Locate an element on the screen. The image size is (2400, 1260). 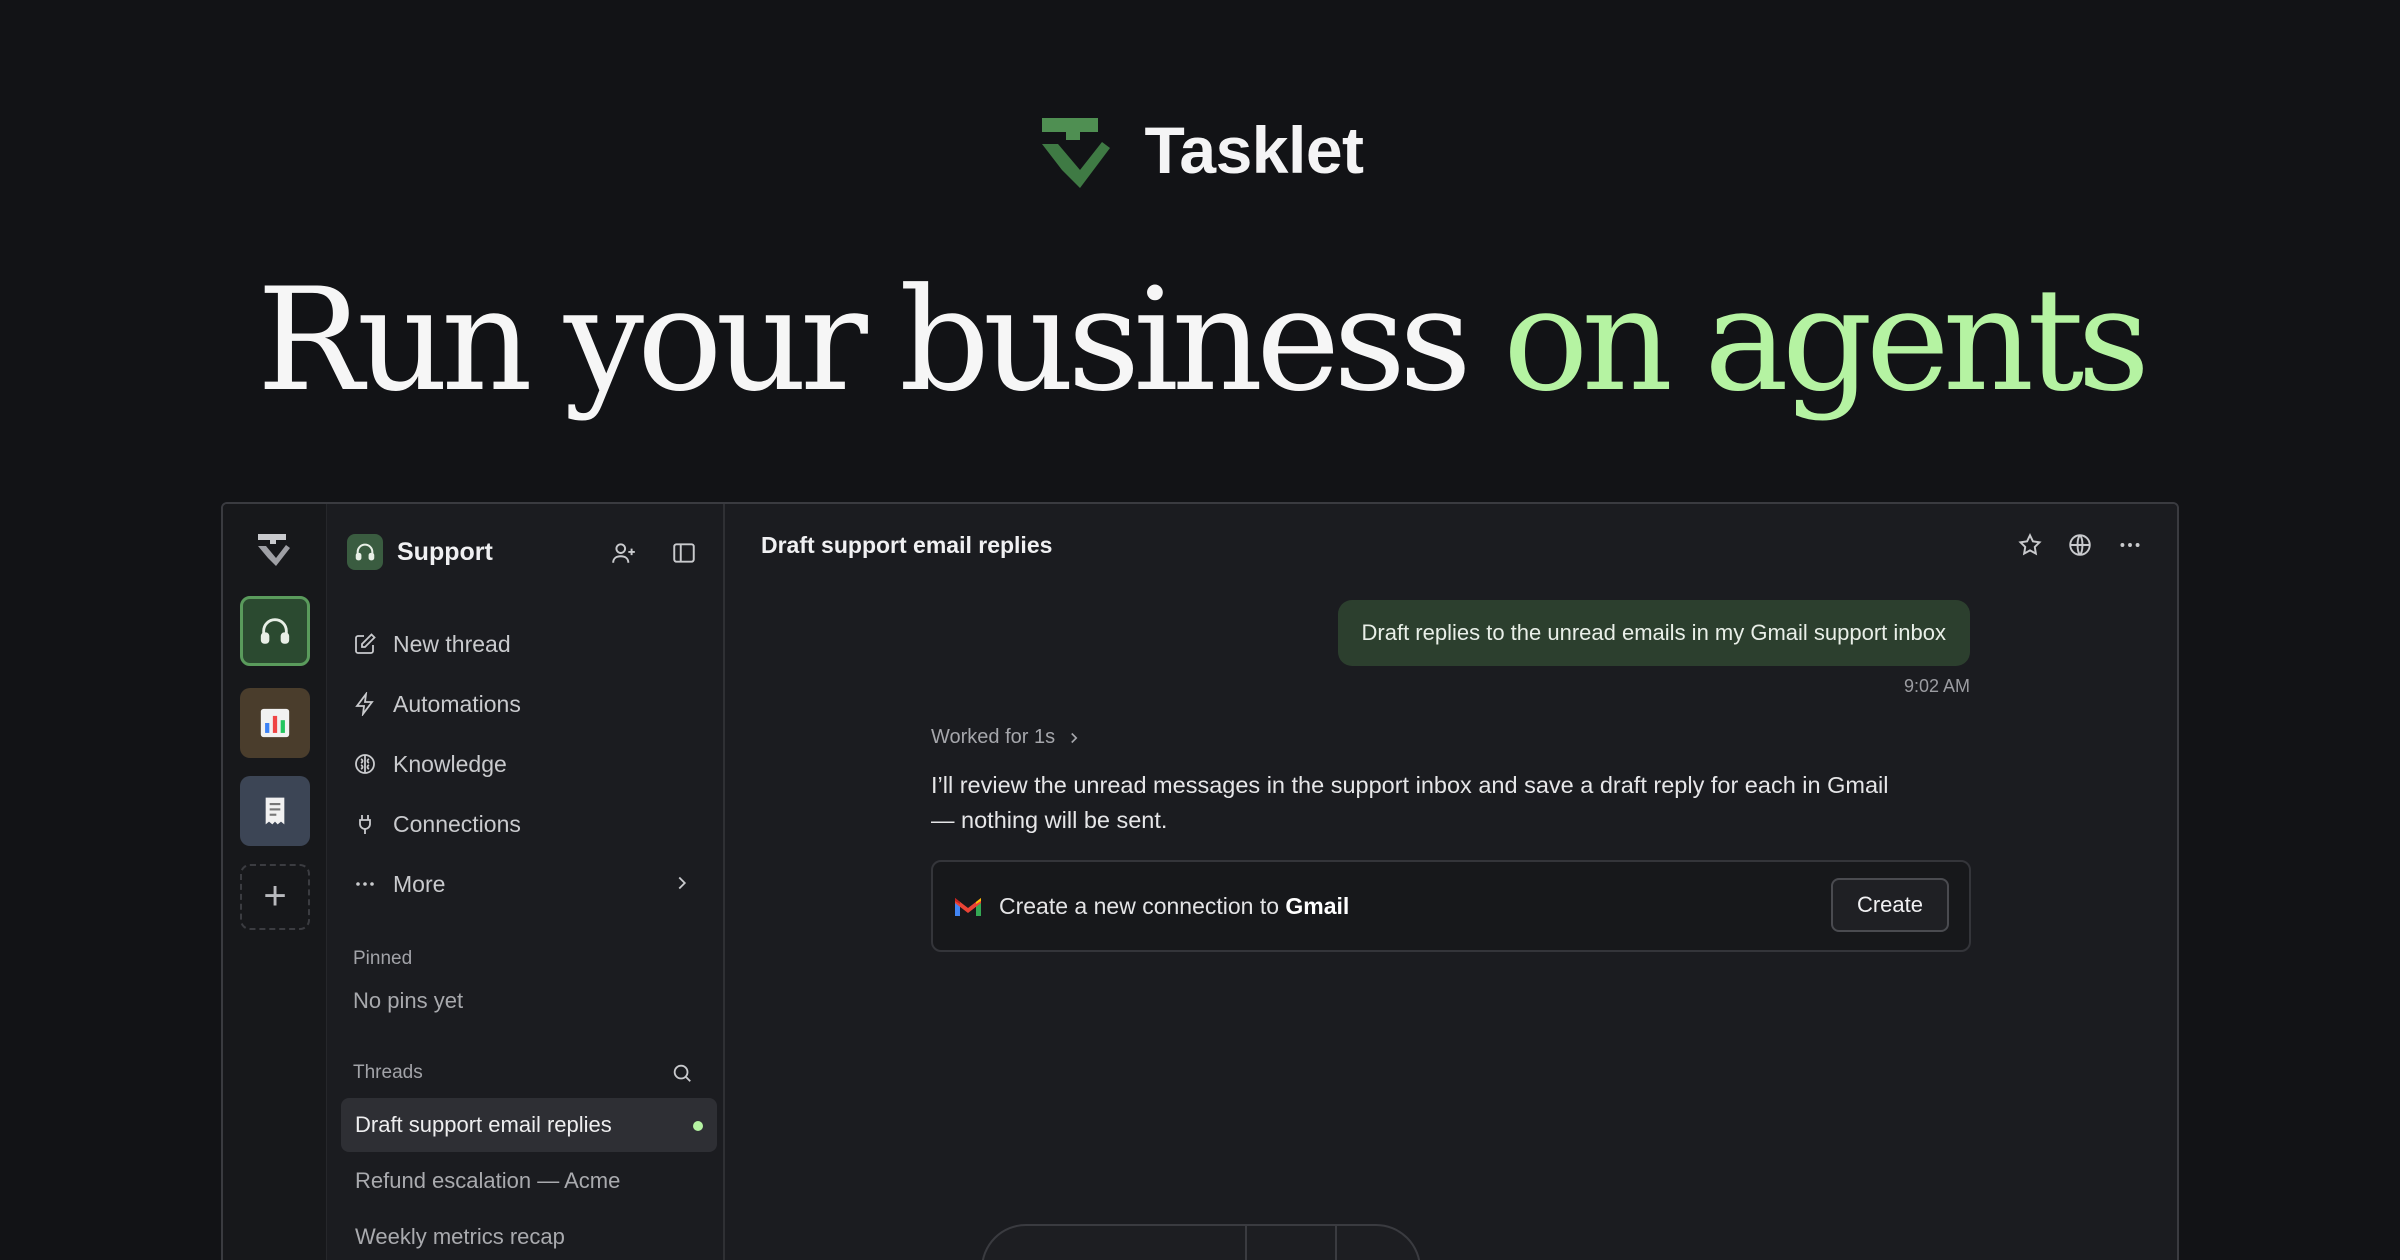
workspace-title: Support is located at coordinates (445, 551).